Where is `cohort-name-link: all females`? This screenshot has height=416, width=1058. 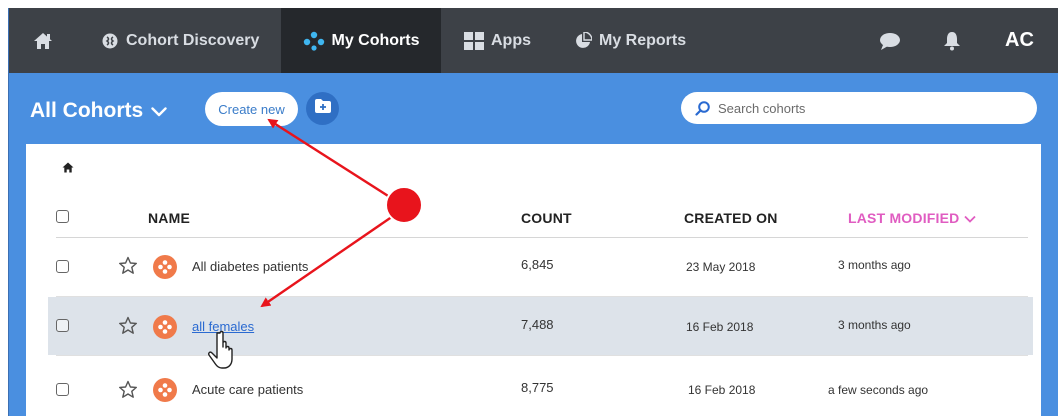
cohort-name-link: all females is located at coordinates (223, 326).